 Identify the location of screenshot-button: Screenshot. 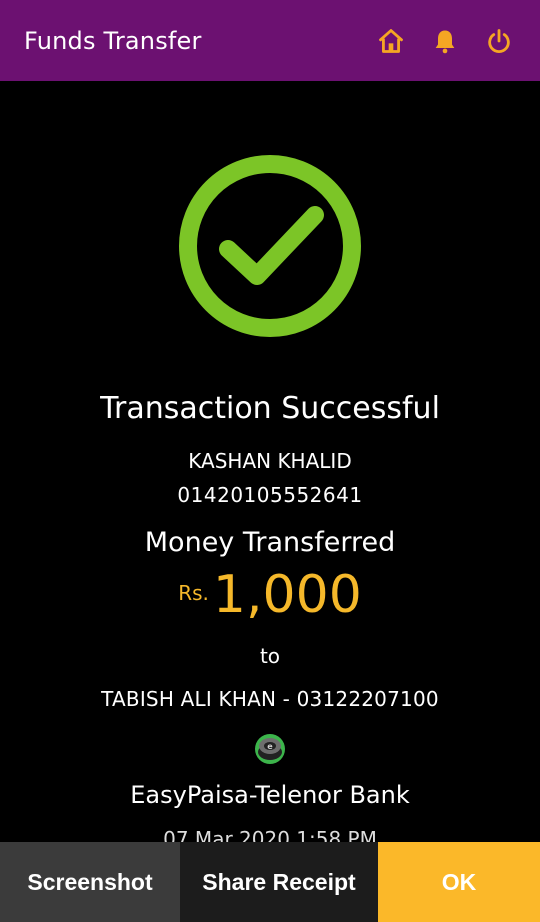
(90, 882).